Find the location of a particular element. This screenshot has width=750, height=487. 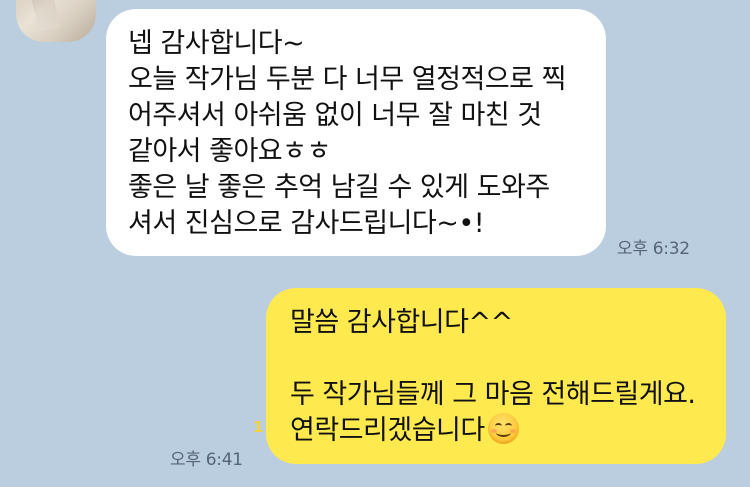

received-message-time: 오후 6:32 is located at coordinates (653, 249).